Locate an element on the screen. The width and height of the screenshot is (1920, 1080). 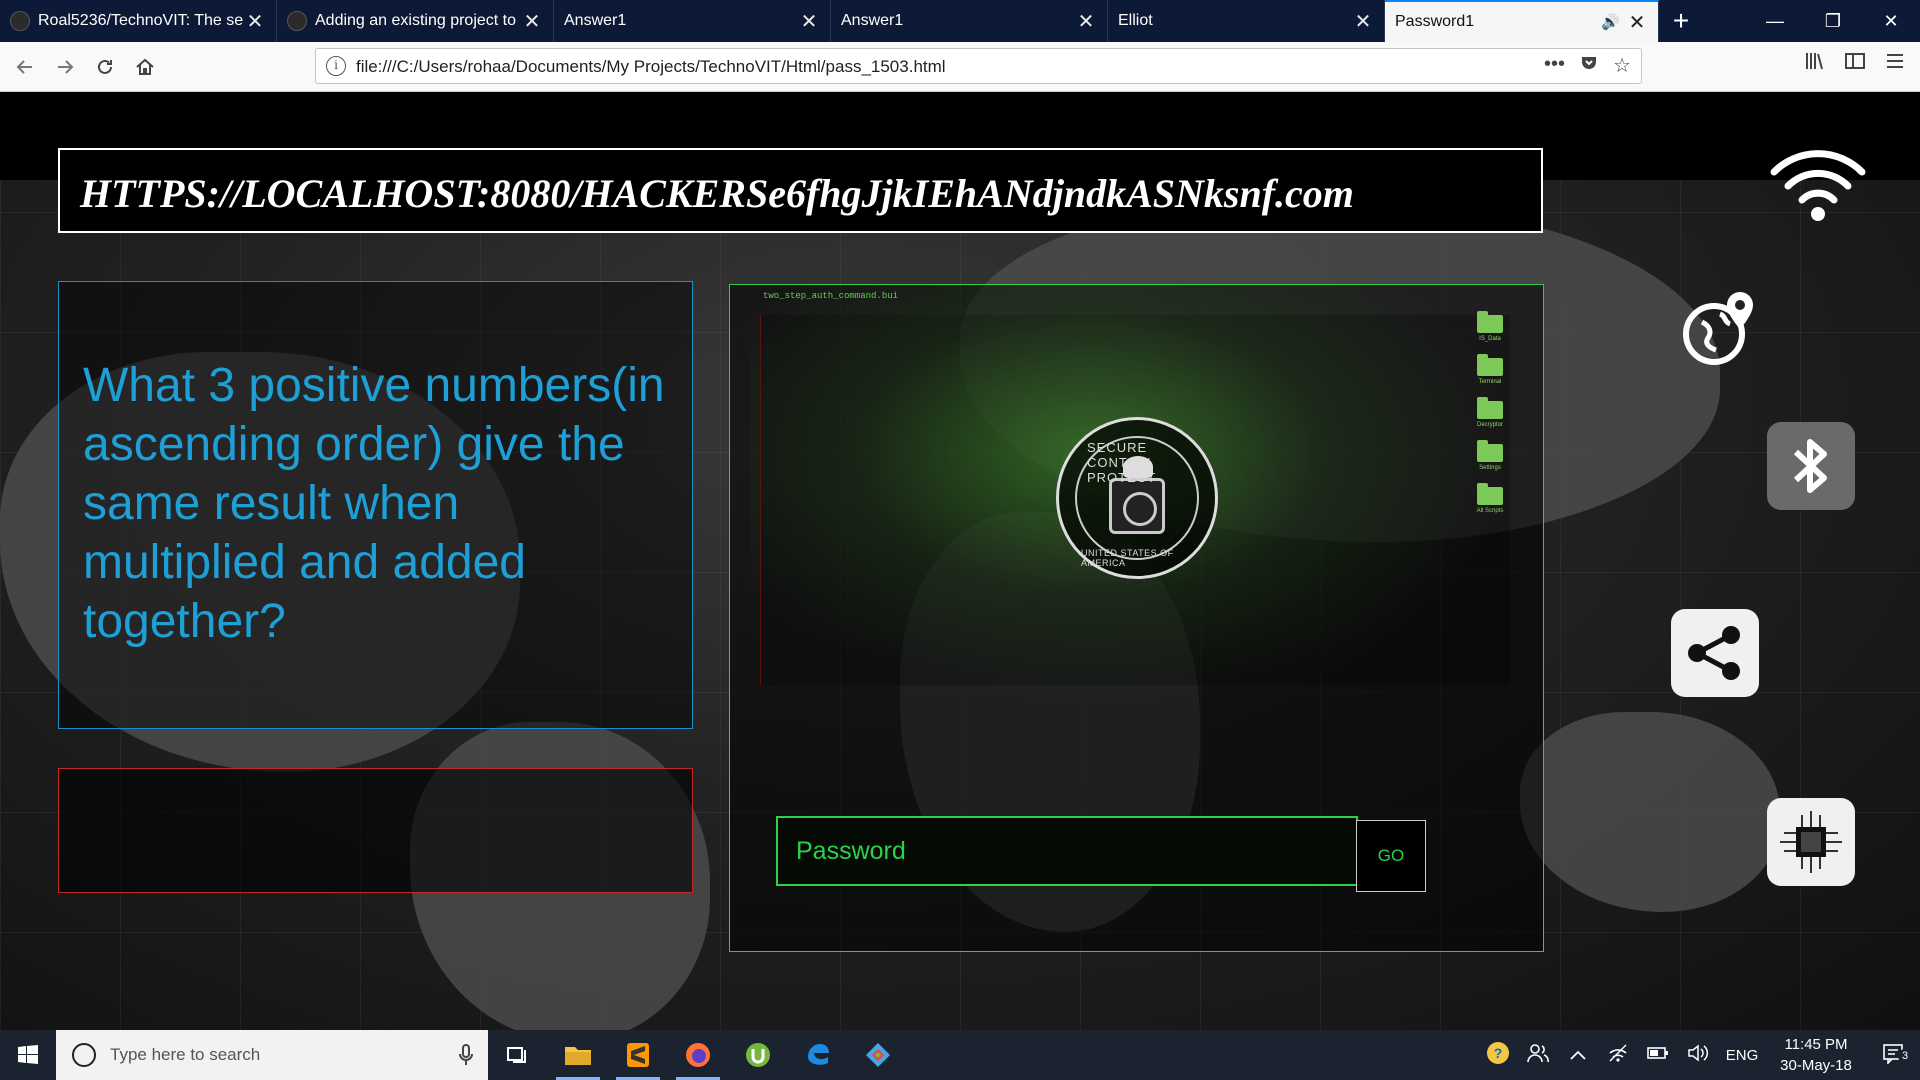
help-icon: ? is located at coordinates (1498, 1055).